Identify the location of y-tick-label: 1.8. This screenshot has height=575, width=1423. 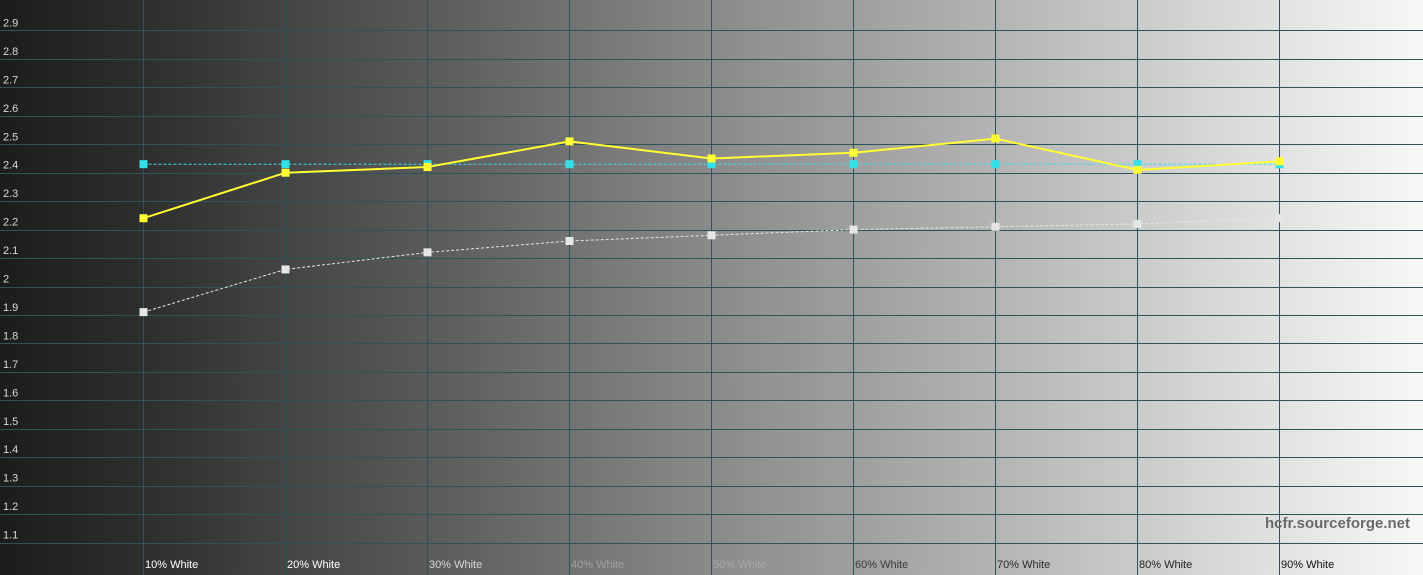
(10, 336).